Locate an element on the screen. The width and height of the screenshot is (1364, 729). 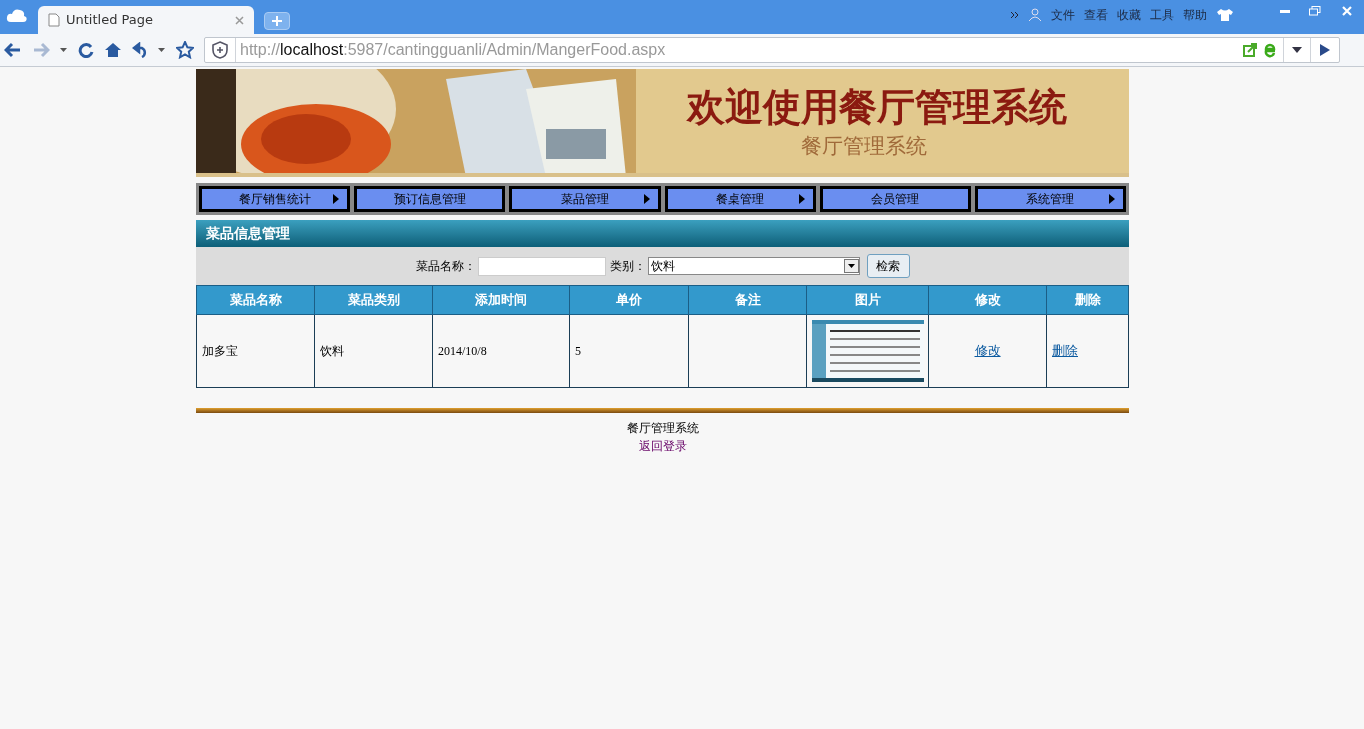
home-icon is located at coordinates (113, 50).